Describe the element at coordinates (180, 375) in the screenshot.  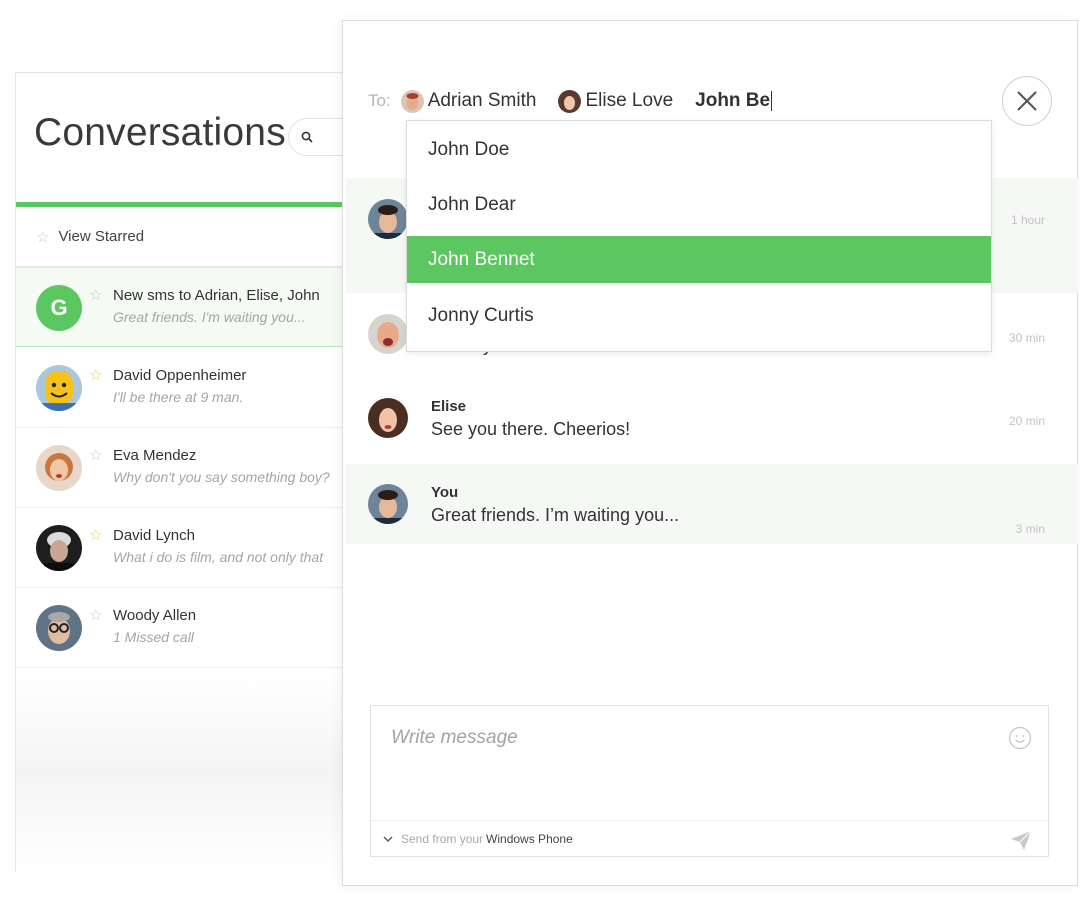
I see `conversation-name: David Oppenheimer` at that location.